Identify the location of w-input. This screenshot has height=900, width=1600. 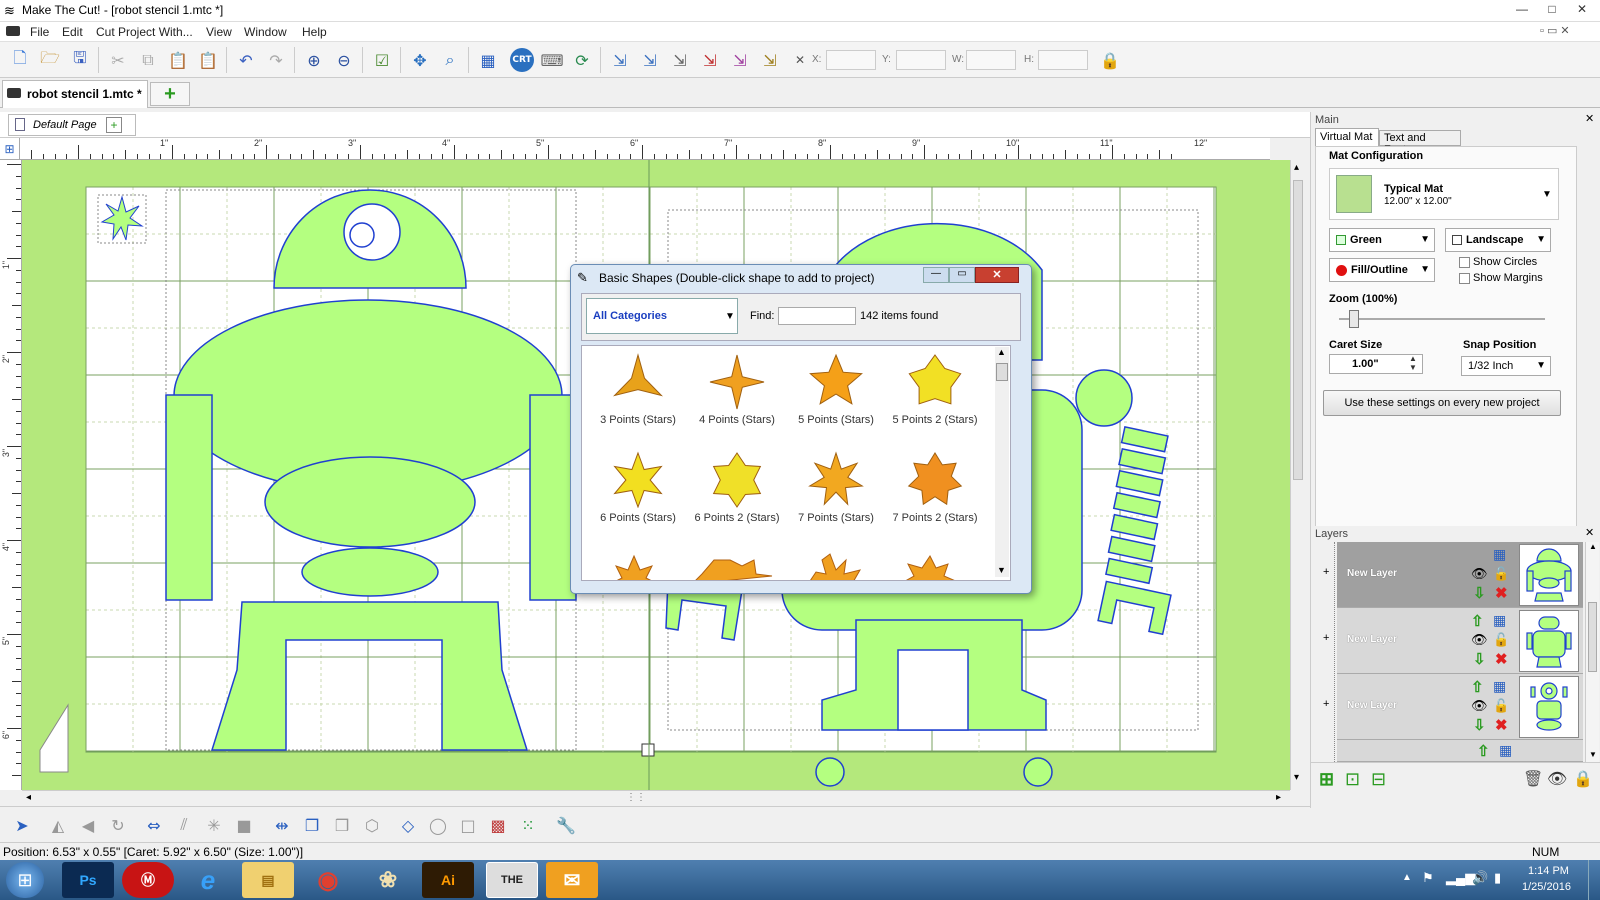
(991, 60).